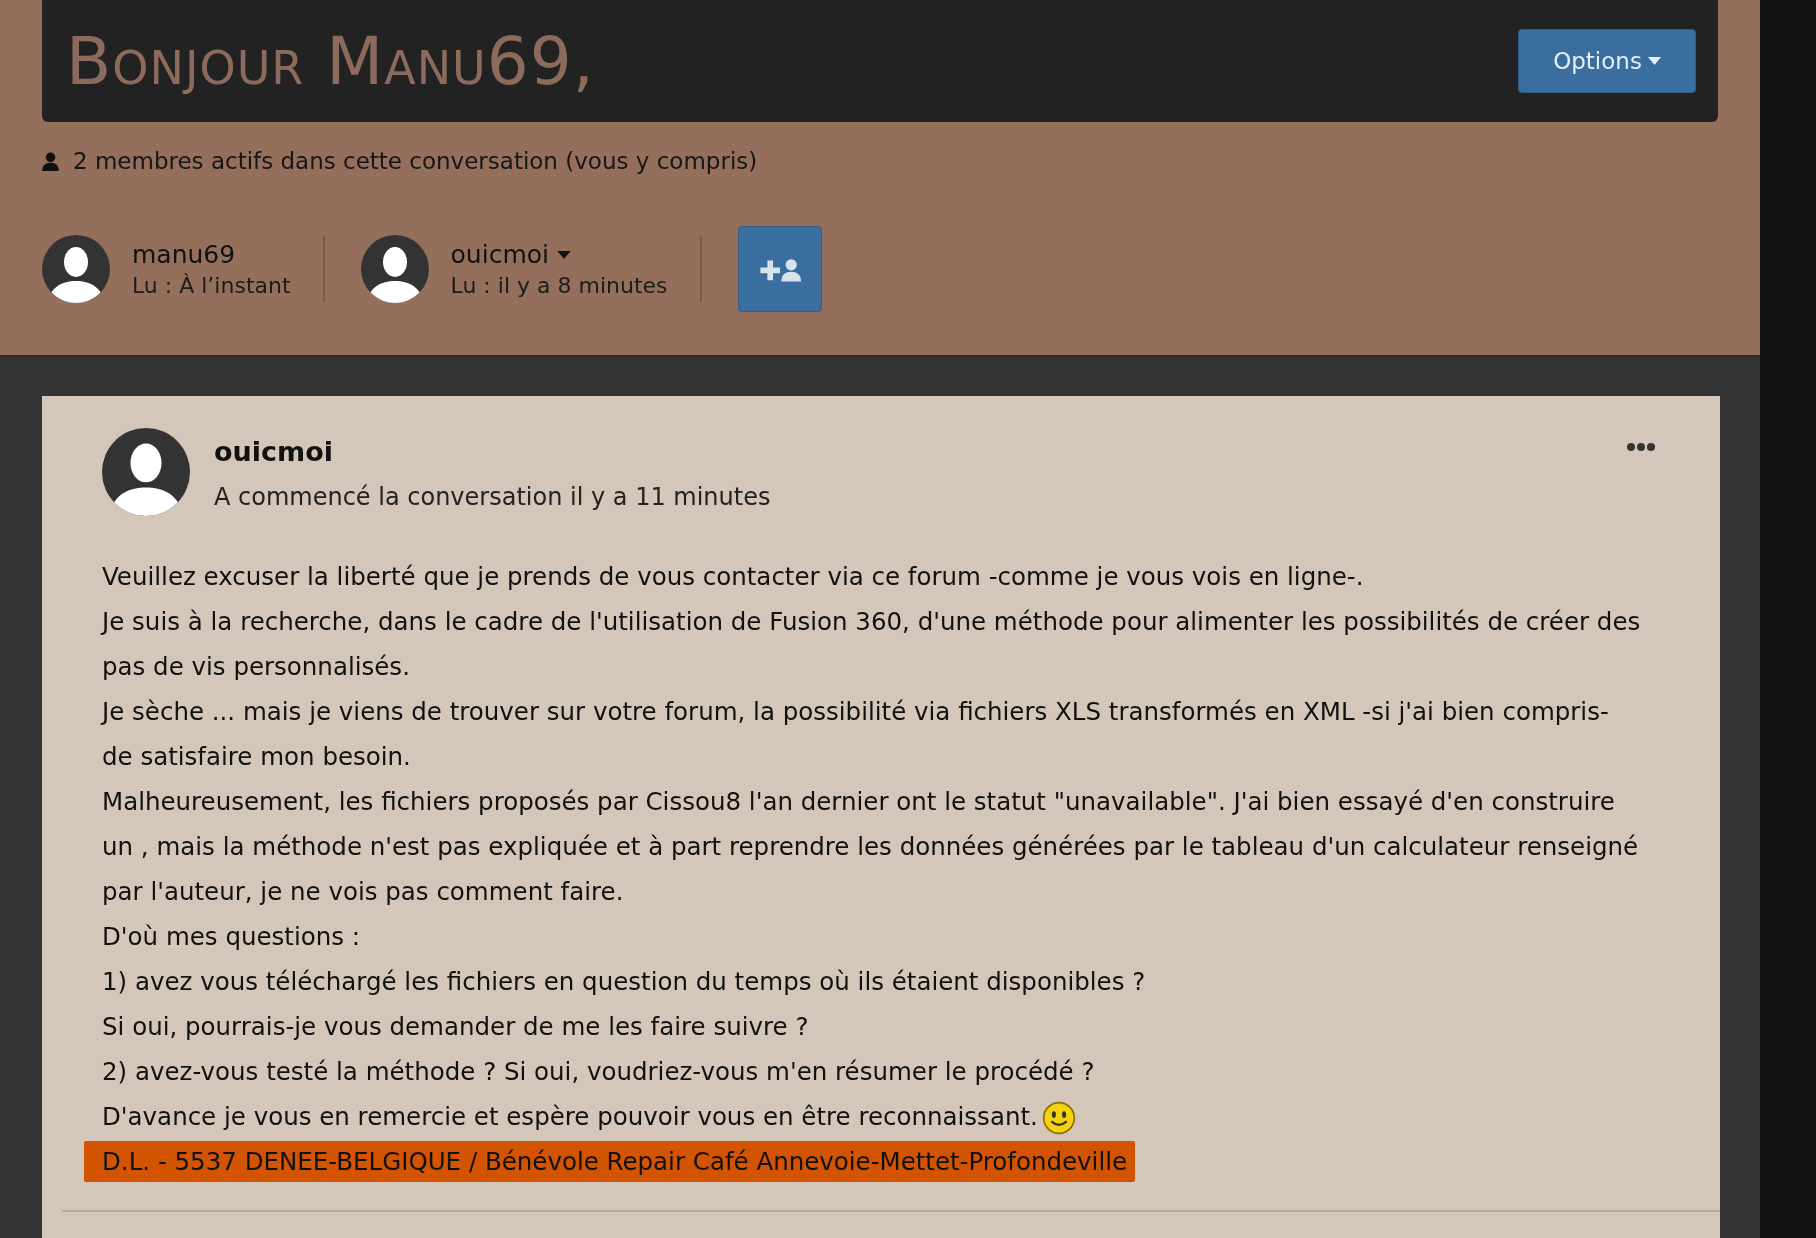  What do you see at coordinates (733, 576) in the screenshot?
I see `message-text: Veuillez excuser la liberté que je prends de vous contacter via ce forum -comme je vous vois en ligne-.` at bounding box center [733, 576].